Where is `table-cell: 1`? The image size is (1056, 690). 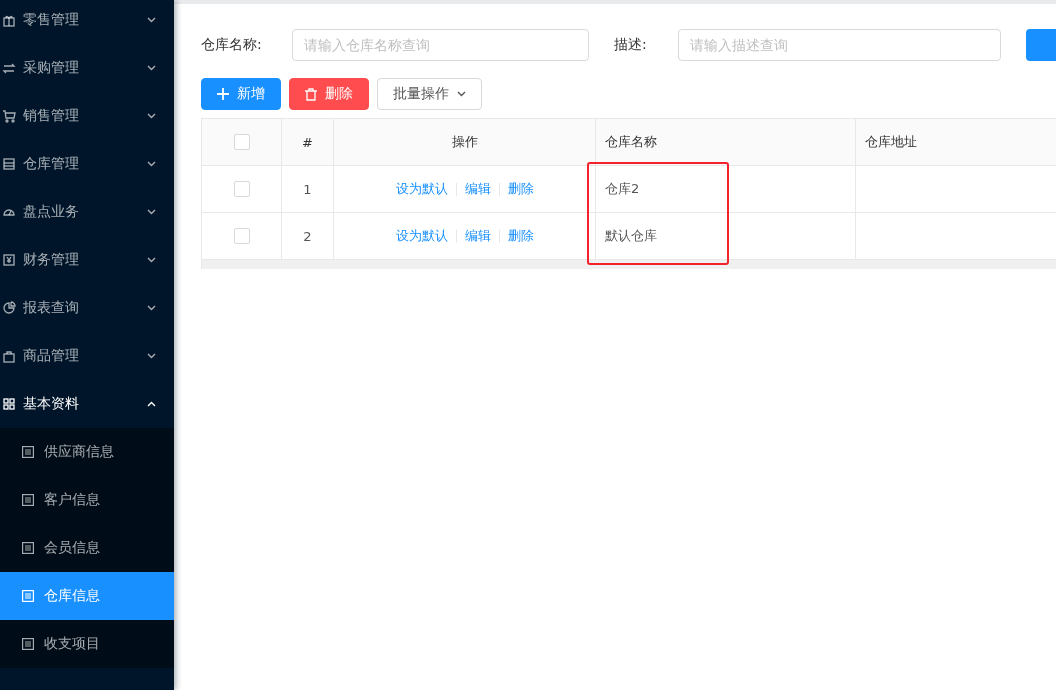
table-cell: 1 is located at coordinates (307, 189).